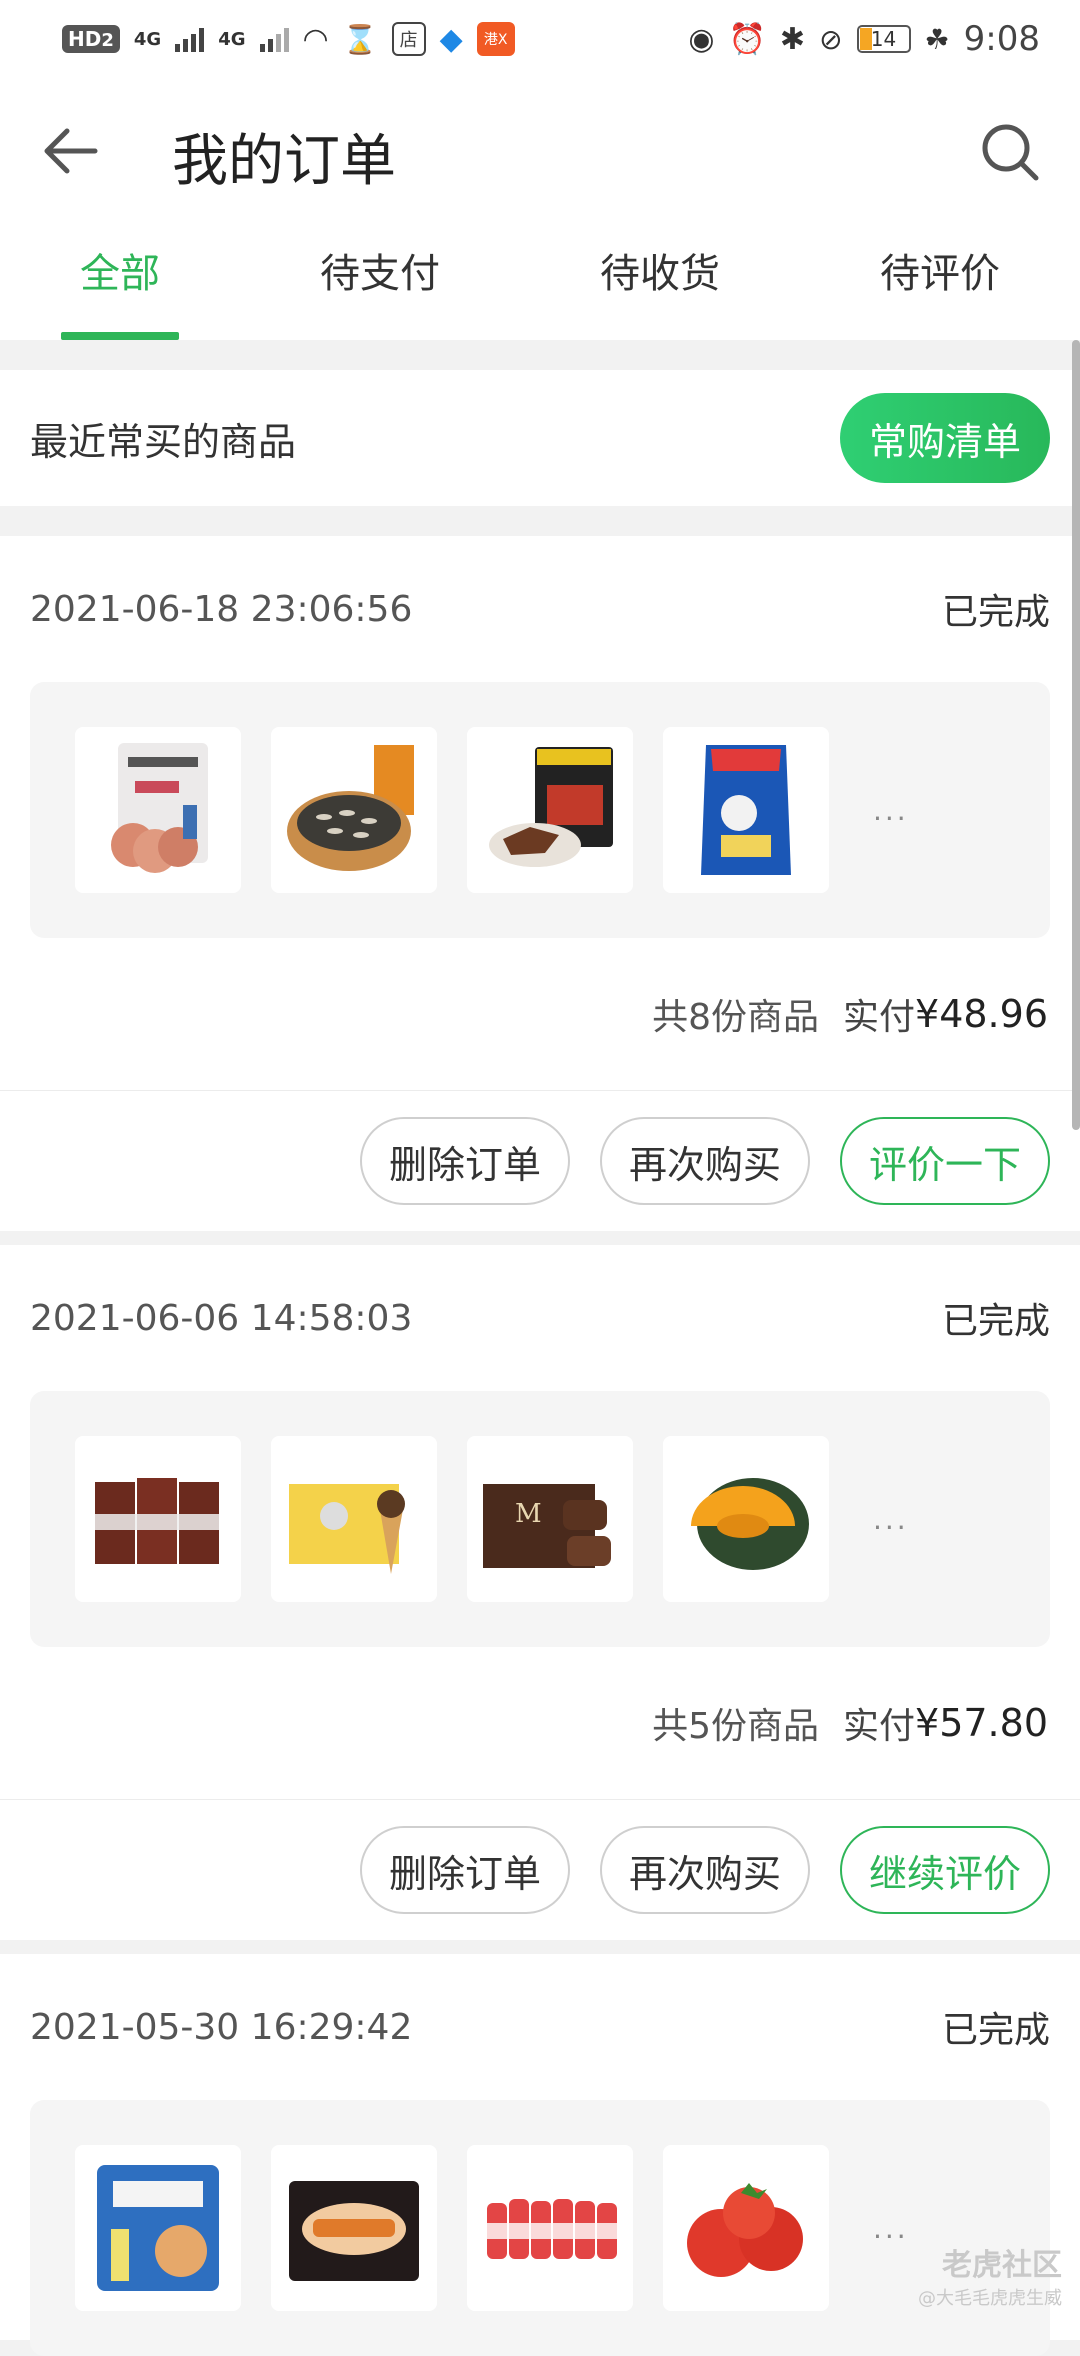  What do you see at coordinates (945, 1161) in the screenshot?
I see `review-button: 评价一下` at bounding box center [945, 1161].